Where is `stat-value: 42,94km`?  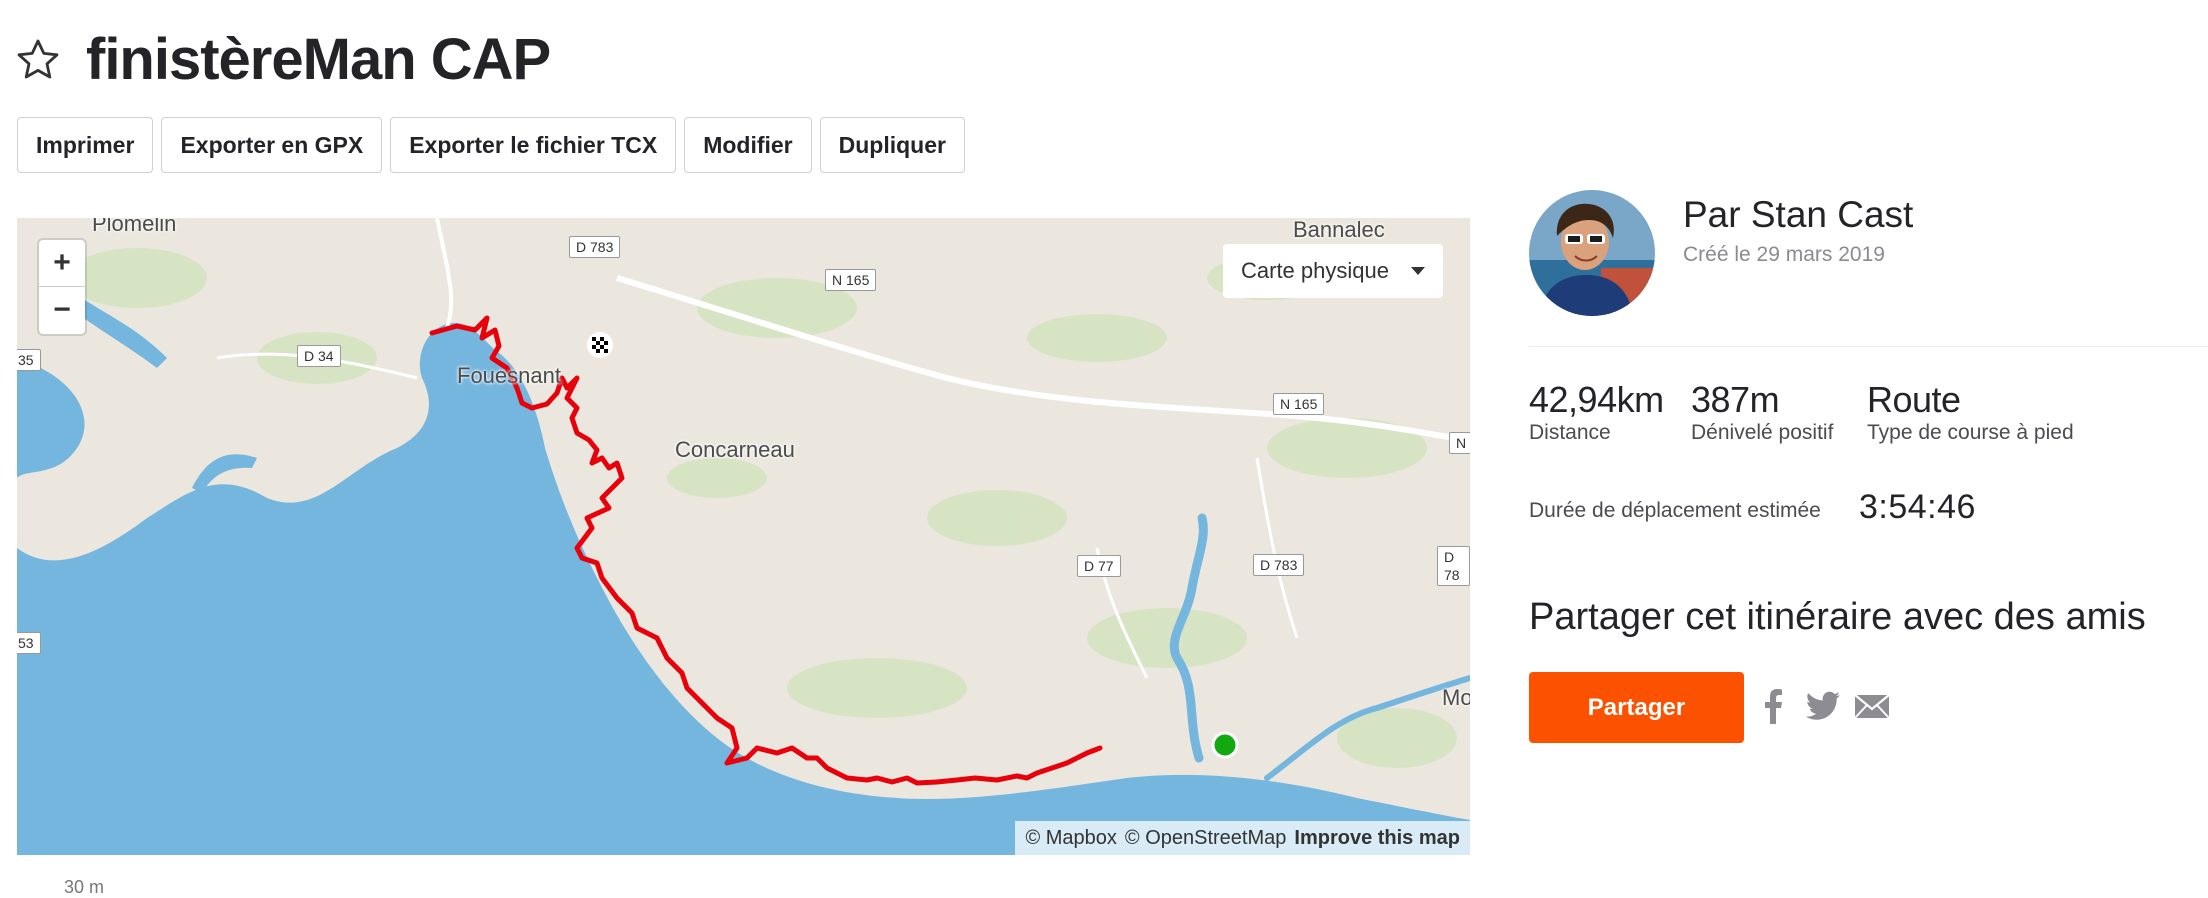
stat-value: 42,94km is located at coordinates (1596, 399).